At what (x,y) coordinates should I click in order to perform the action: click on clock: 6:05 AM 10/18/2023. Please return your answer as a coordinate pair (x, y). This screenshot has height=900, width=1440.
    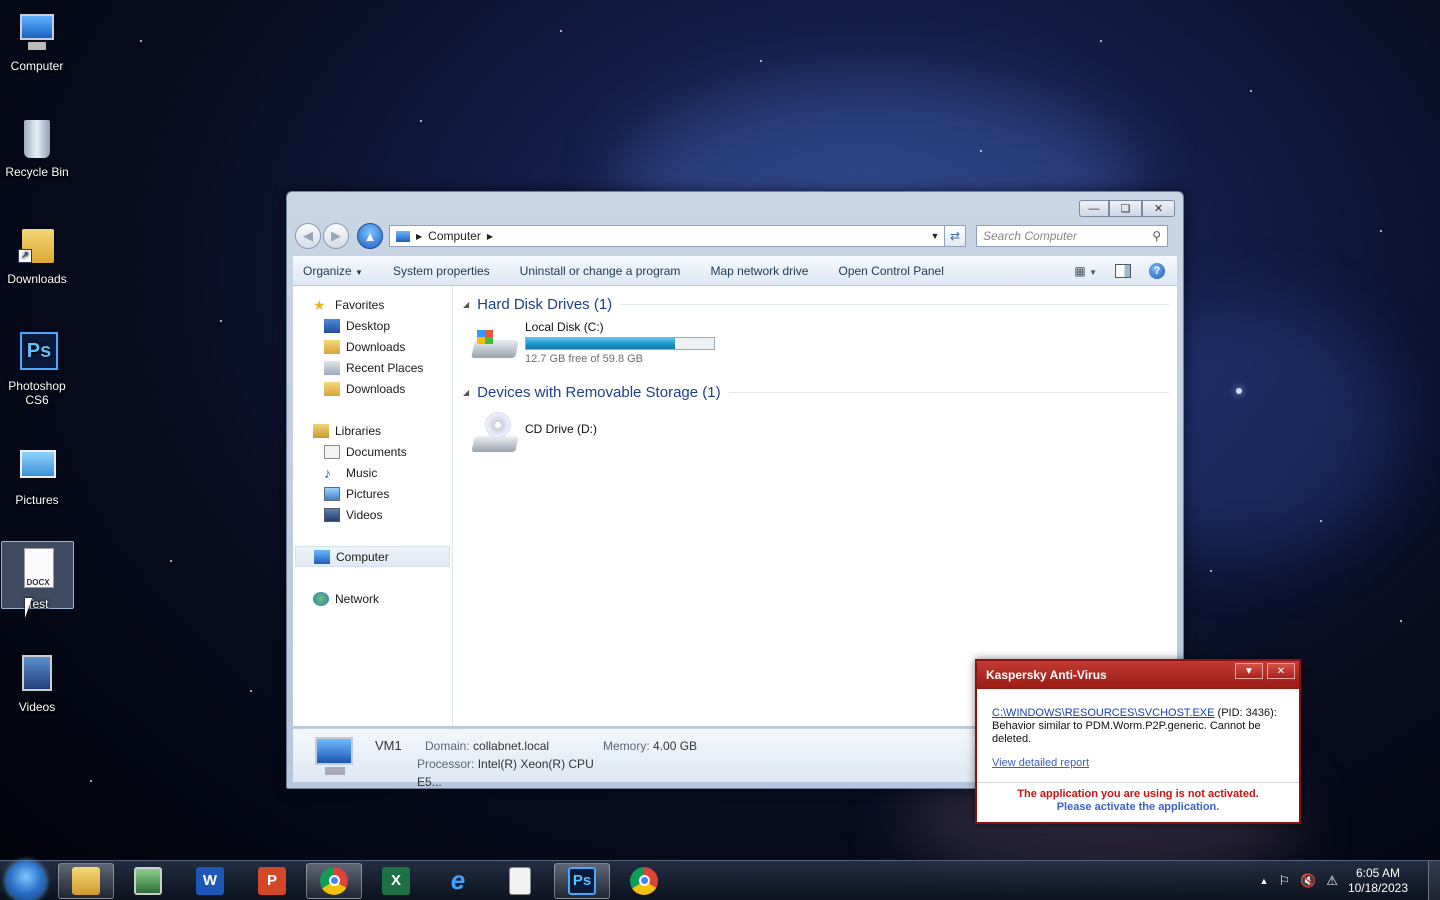
    Looking at the image, I should click on (1378, 881).